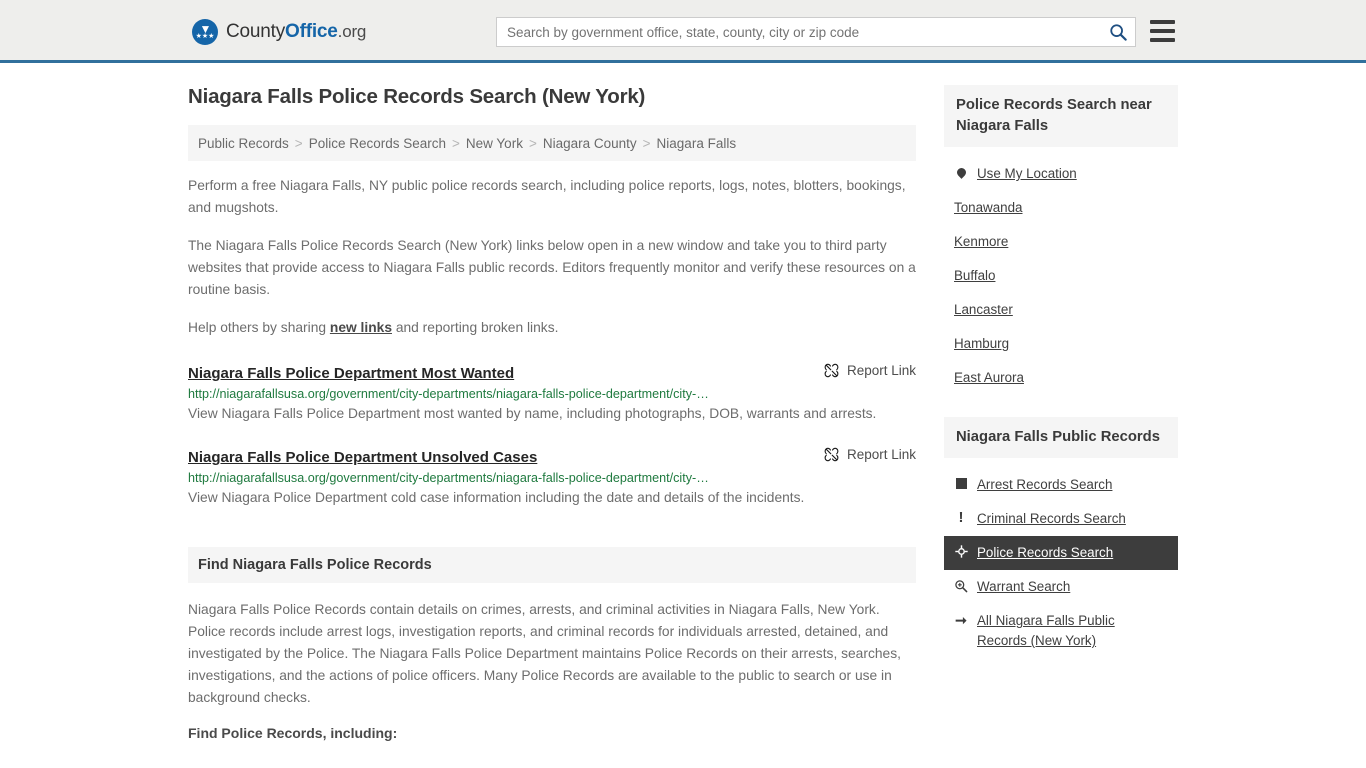 This screenshot has width=1366, height=768. I want to click on breadcrumb-item-2: New York, so click(494, 143).